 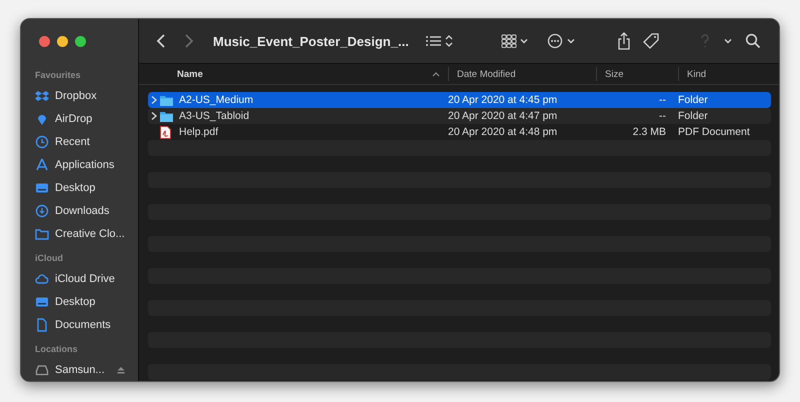 What do you see at coordinates (649, 132) in the screenshot?
I see `file-size: 2.3 MB` at bounding box center [649, 132].